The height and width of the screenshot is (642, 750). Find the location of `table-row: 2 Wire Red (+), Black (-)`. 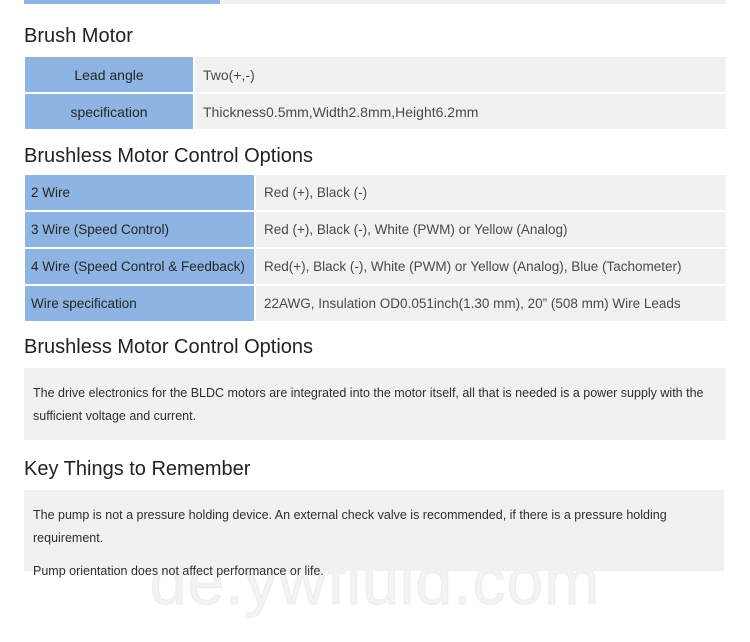

table-row: 2 Wire Red (+), Black (-) is located at coordinates (375, 192).